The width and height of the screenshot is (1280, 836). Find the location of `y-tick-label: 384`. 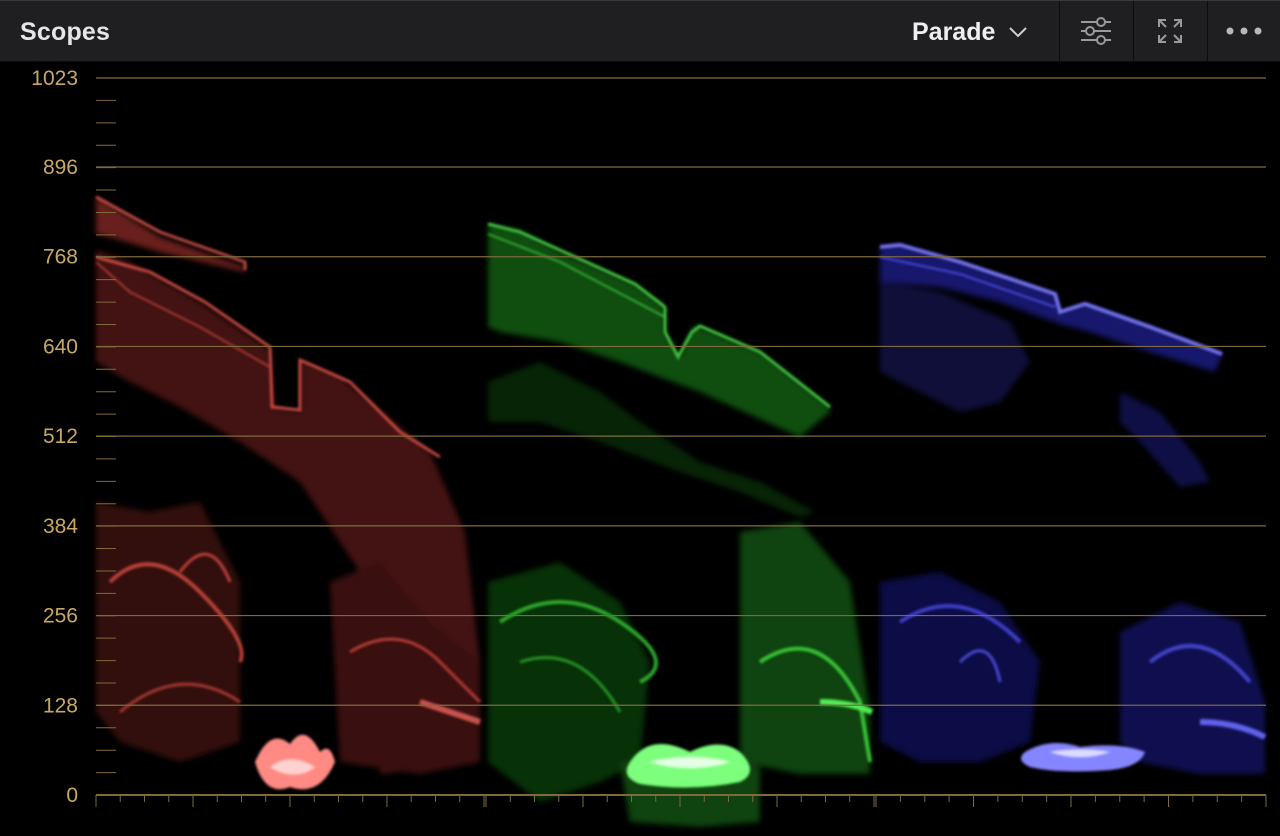

y-tick-label: 384 is located at coordinates (60, 526).